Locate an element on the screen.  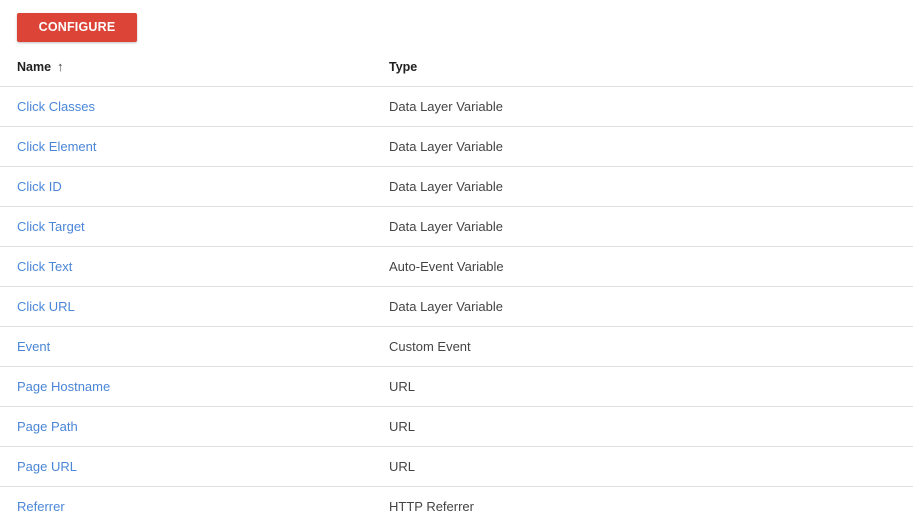
configure-button: CONFIGURE is located at coordinates (77, 27).